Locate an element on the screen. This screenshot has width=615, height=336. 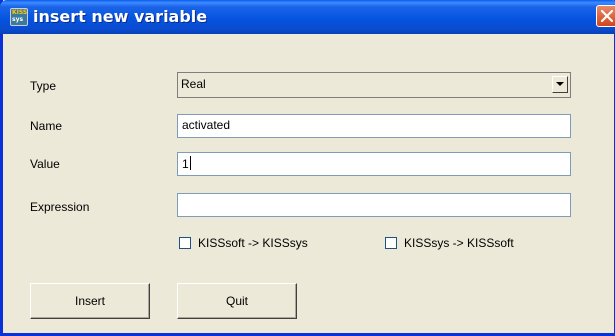
name-field: activated is located at coordinates (374, 126).